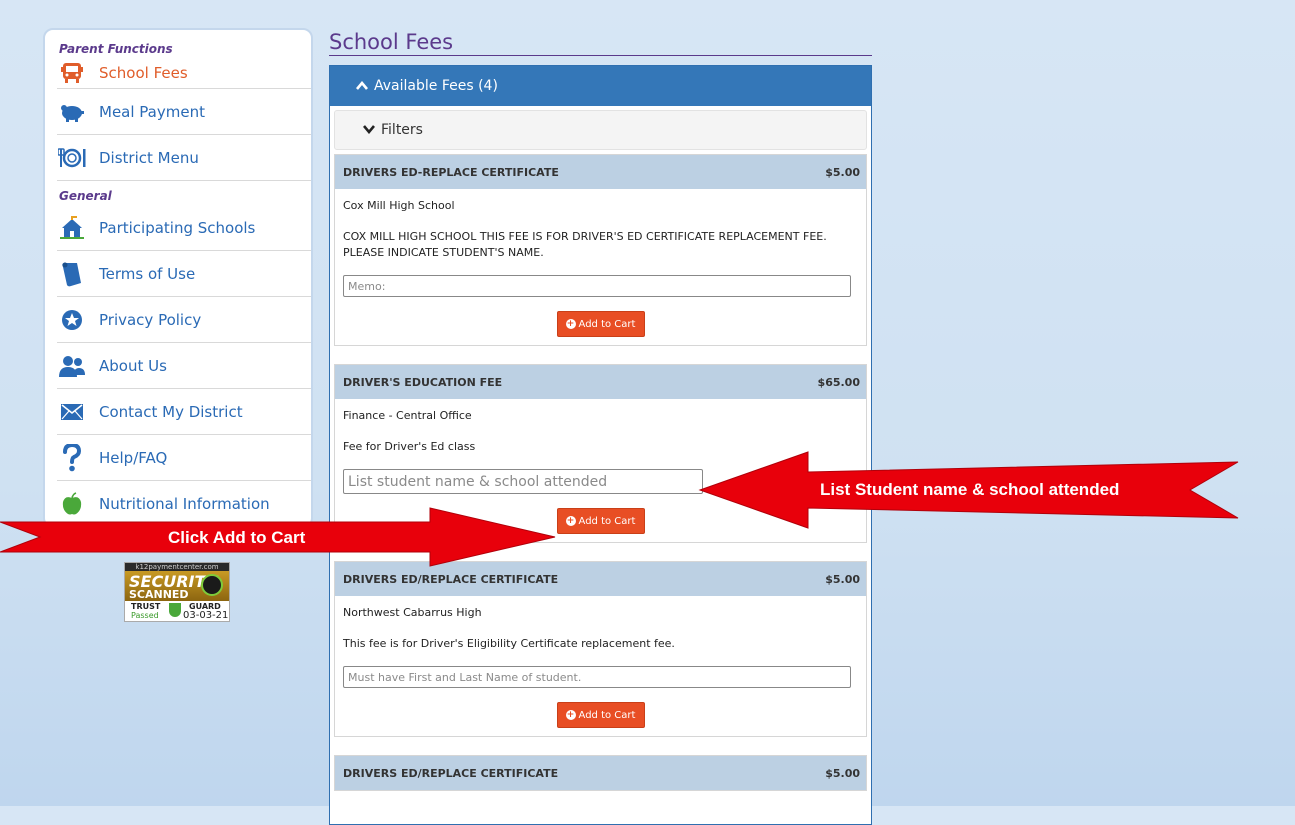  Describe the element at coordinates (407, 415) in the screenshot. I see `fee-school: Finance - Central Office` at that location.